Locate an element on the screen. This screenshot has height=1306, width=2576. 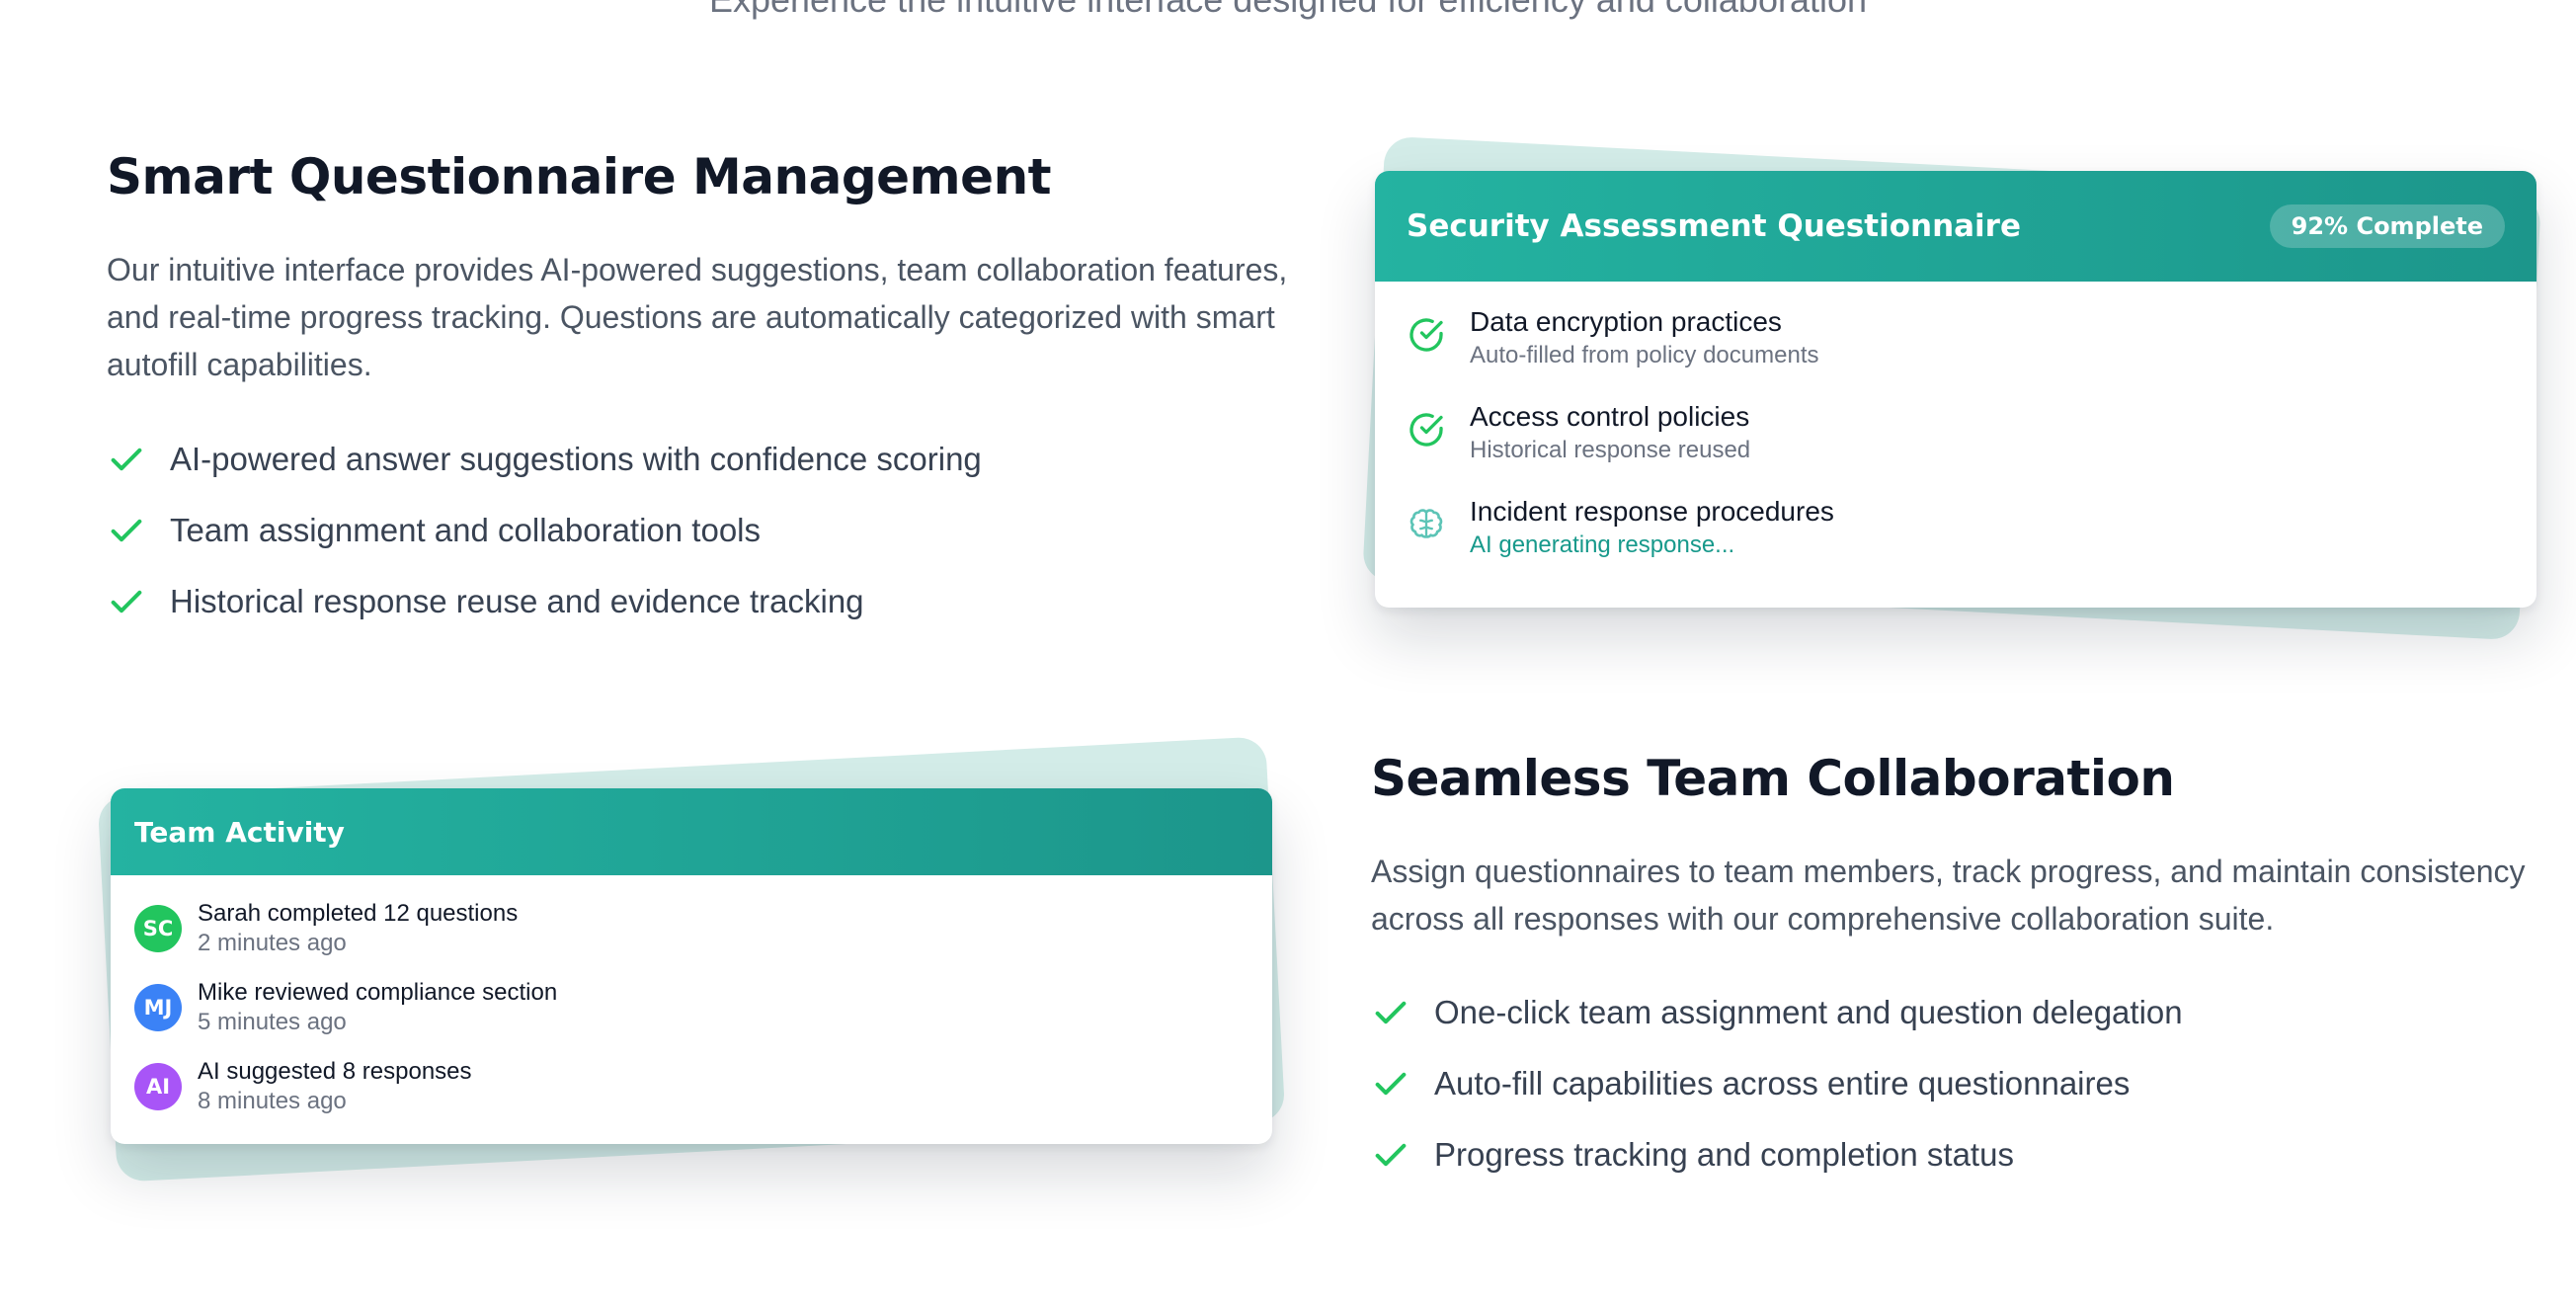
collaboration-section-title: Seamless Team Collaboration is located at coordinates (1773, 779).